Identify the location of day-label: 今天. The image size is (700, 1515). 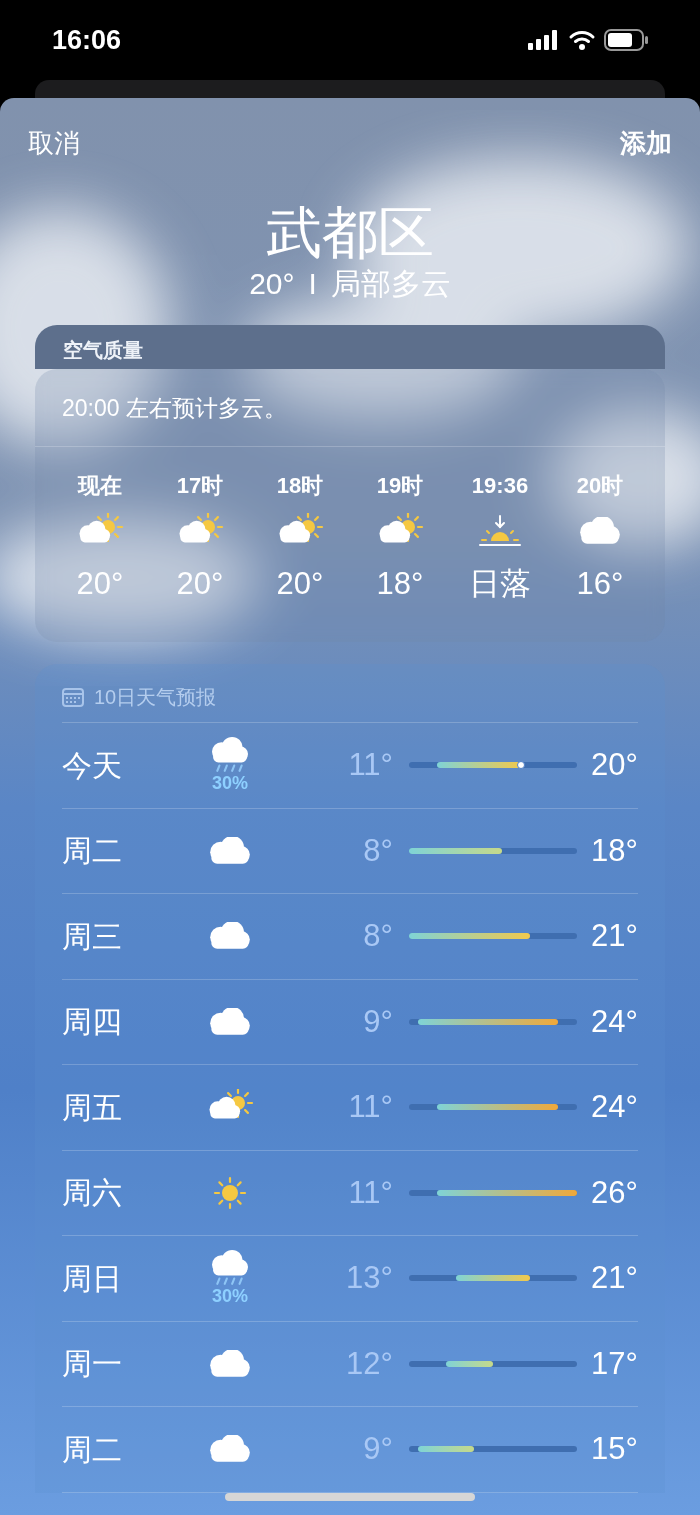
(92, 765).